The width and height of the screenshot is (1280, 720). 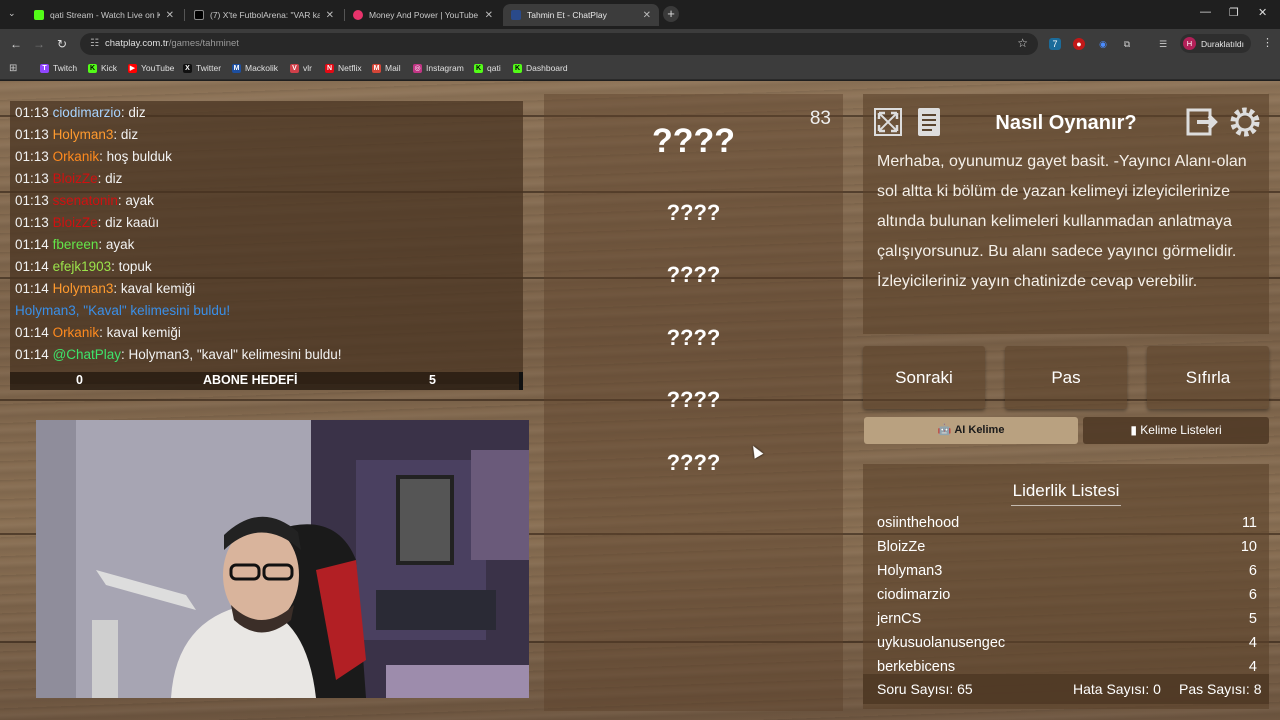 I want to click on tab-youtube: Money And Power | YouTube ✕, so click(x=423, y=15).